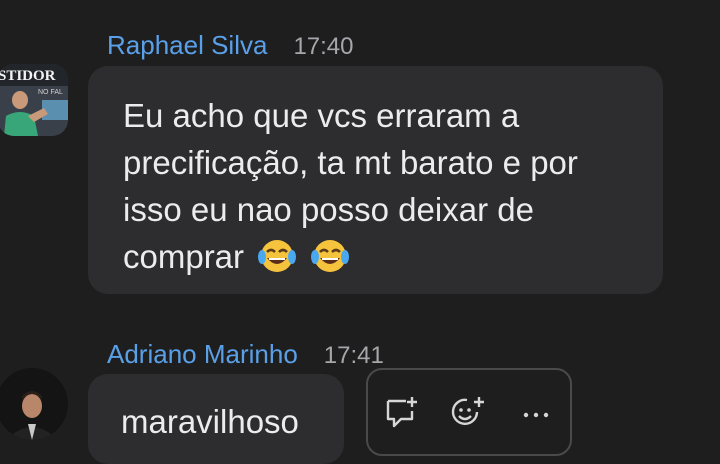  I want to click on message-timestamp: 17:41, so click(353, 355).